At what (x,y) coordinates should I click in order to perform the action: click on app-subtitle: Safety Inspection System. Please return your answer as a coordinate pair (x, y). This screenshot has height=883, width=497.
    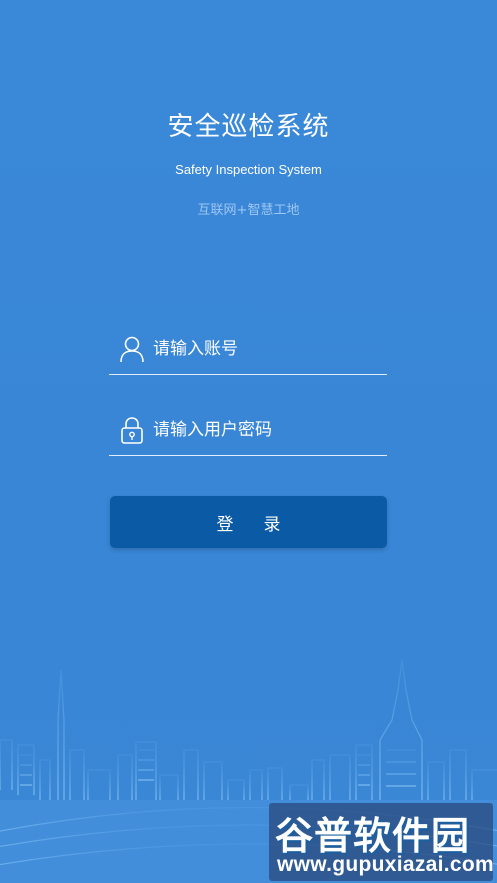
    Looking at the image, I should click on (248, 169).